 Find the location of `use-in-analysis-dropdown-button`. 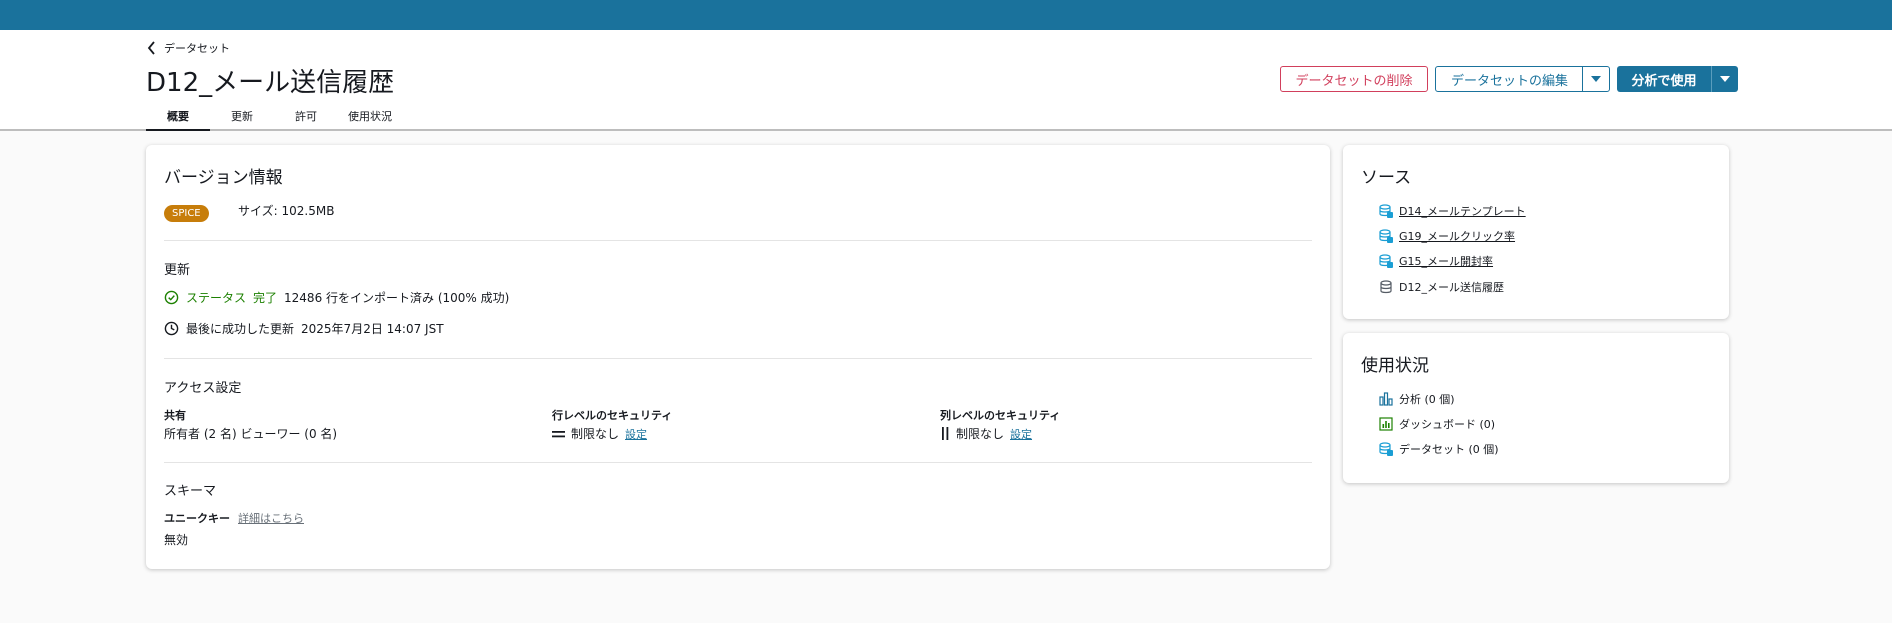

use-in-analysis-dropdown-button is located at coordinates (1724, 79).